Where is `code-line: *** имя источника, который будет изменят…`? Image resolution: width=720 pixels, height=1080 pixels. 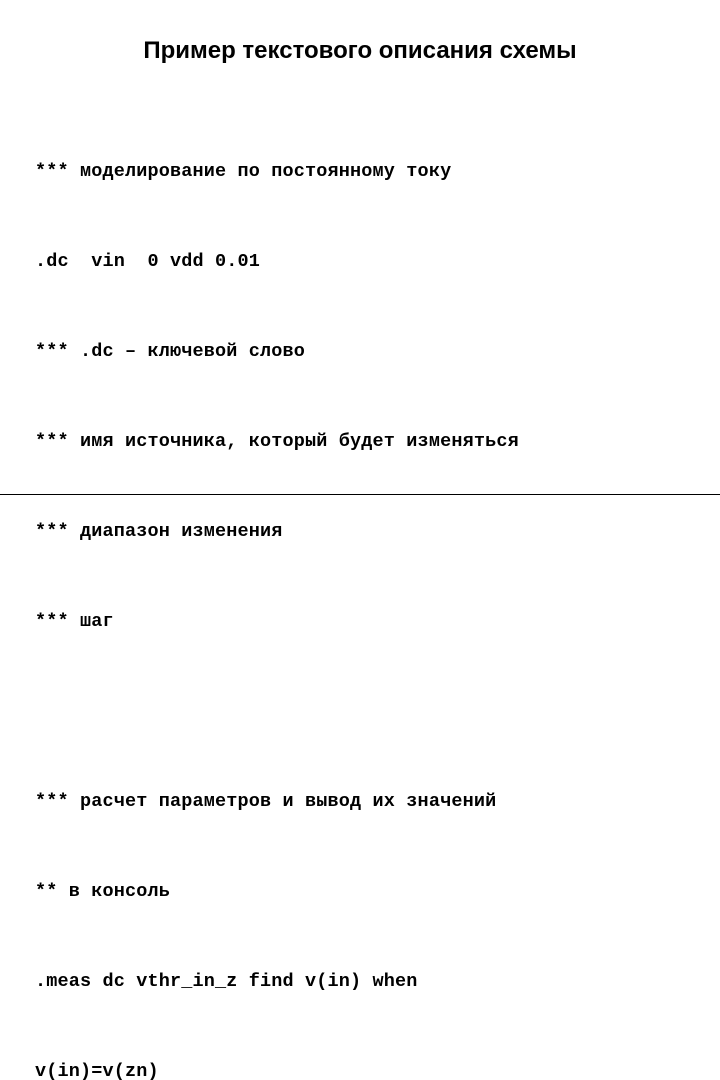
code-line: *** имя источника, который будет изменят… is located at coordinates (277, 441).